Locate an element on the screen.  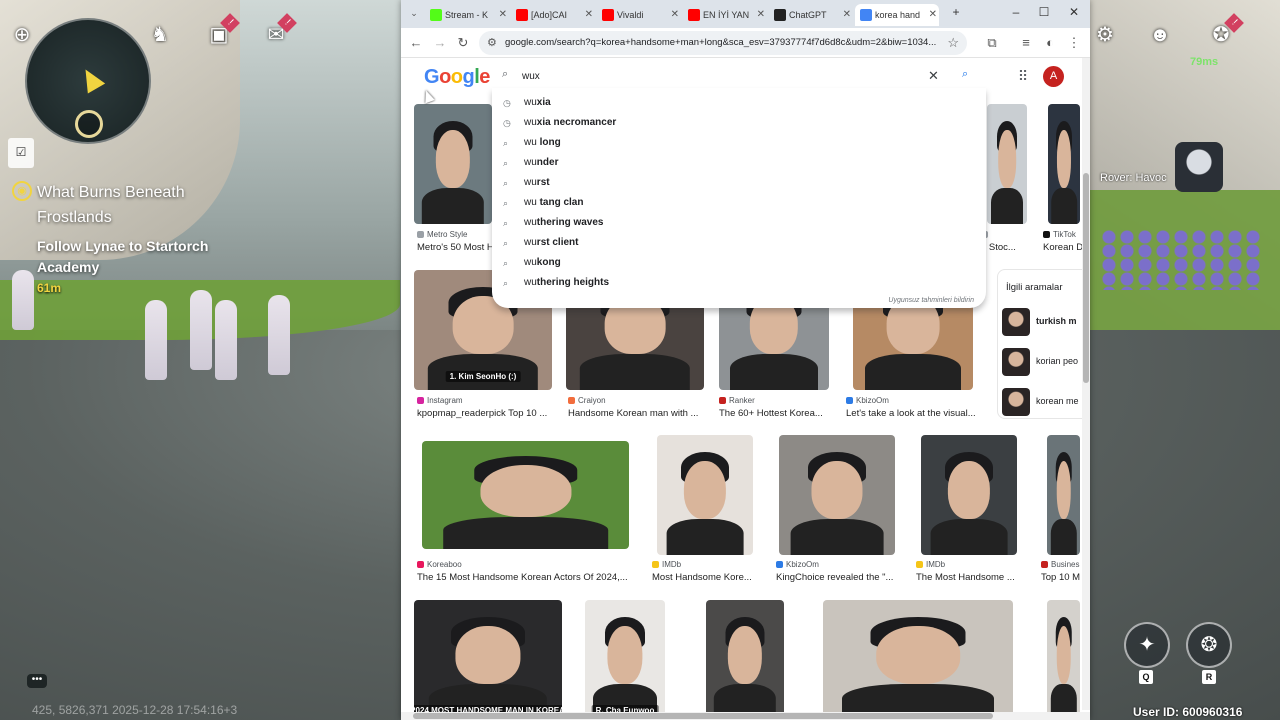
bookmark-star-icon: ☆ is located at coordinates (953, 43).